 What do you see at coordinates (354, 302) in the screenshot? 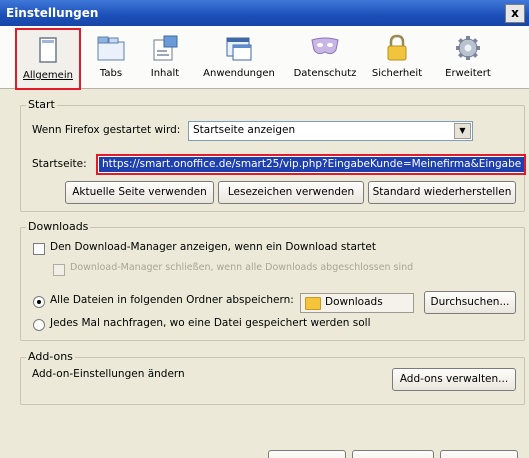
I see `download-folder-value: Downloads` at bounding box center [354, 302].